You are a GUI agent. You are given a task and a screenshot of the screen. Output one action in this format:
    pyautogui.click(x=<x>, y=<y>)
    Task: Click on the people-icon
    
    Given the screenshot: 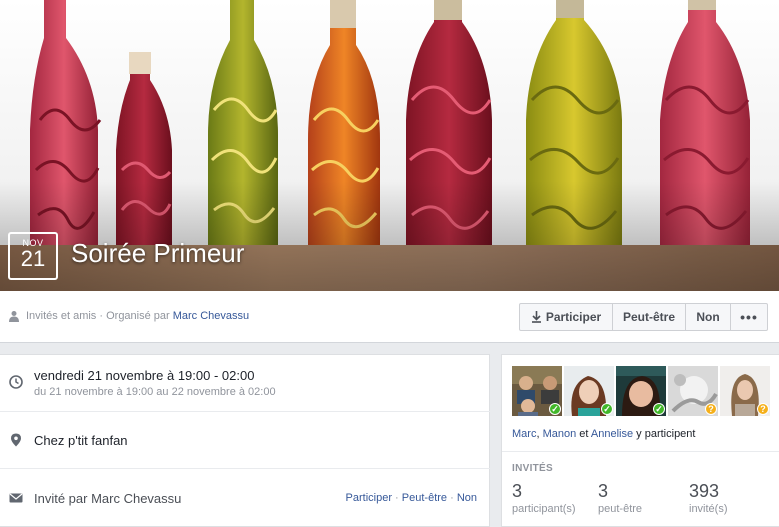 What is the action you would take?
    pyautogui.click(x=14, y=316)
    